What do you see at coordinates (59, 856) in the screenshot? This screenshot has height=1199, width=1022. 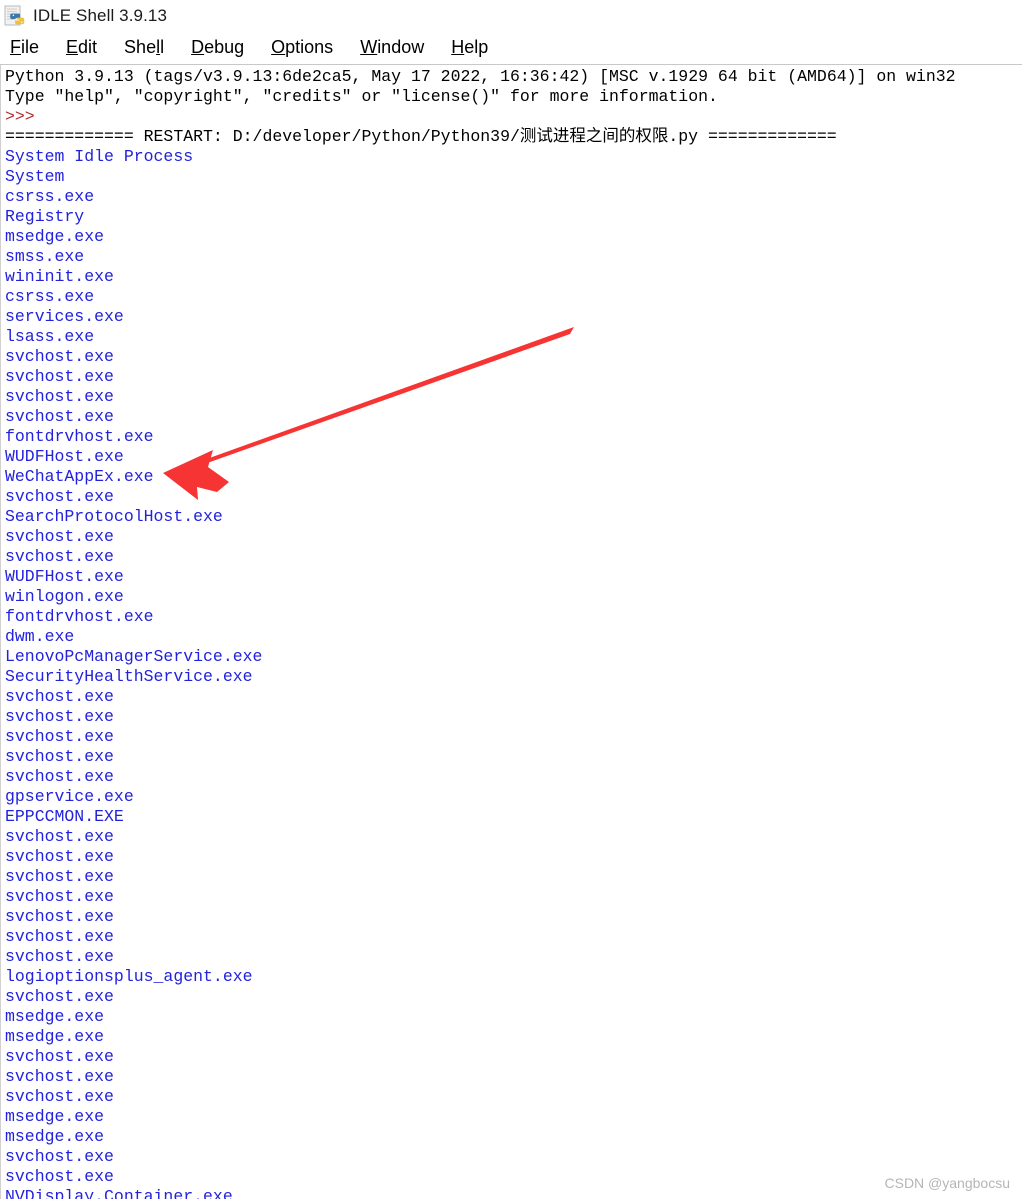 I see `process-line-35: svchost.exe` at bounding box center [59, 856].